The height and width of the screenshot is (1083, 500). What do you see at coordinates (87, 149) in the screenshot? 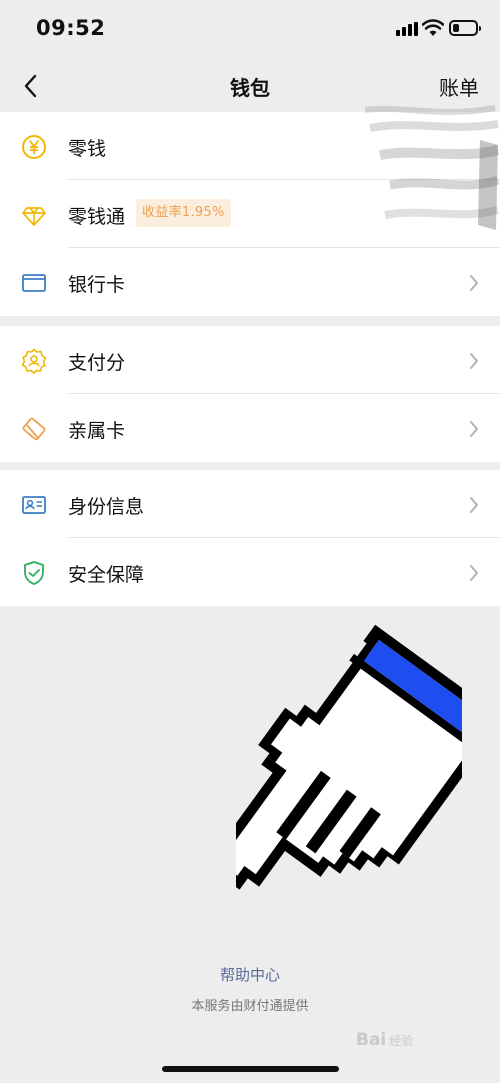
I see `list-item-label: 零钱` at bounding box center [87, 149].